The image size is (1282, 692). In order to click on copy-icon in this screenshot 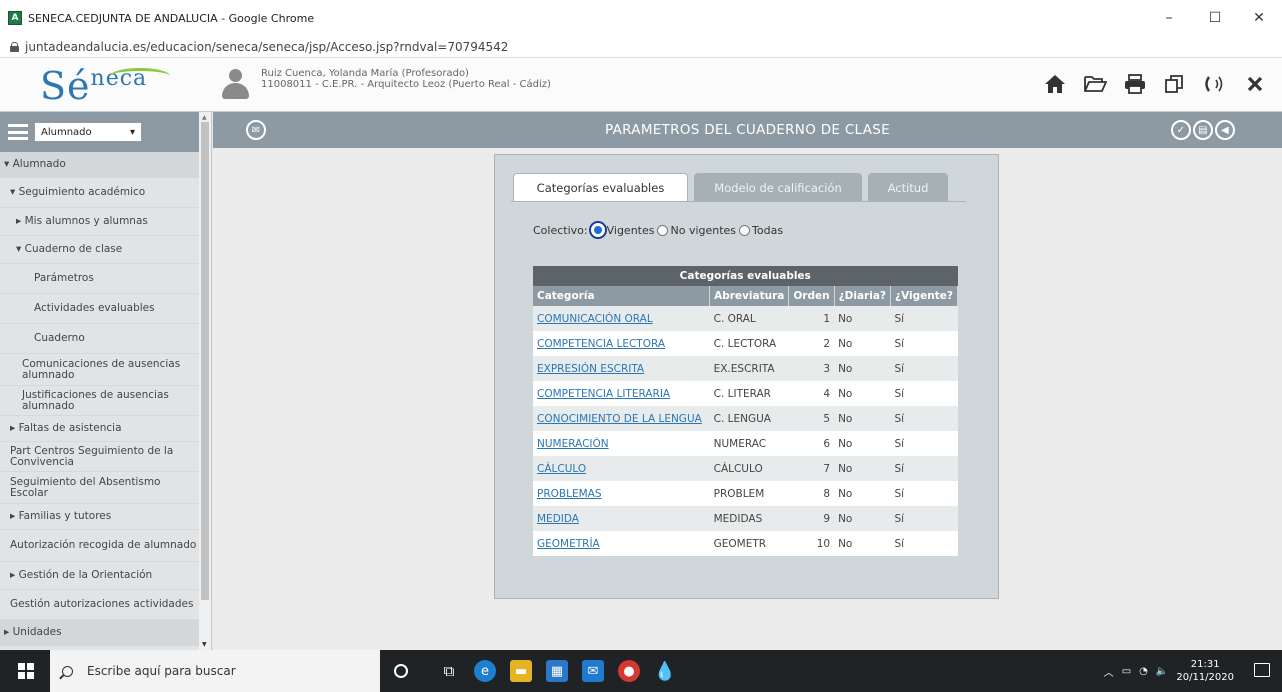, I will do `click(1175, 84)`.